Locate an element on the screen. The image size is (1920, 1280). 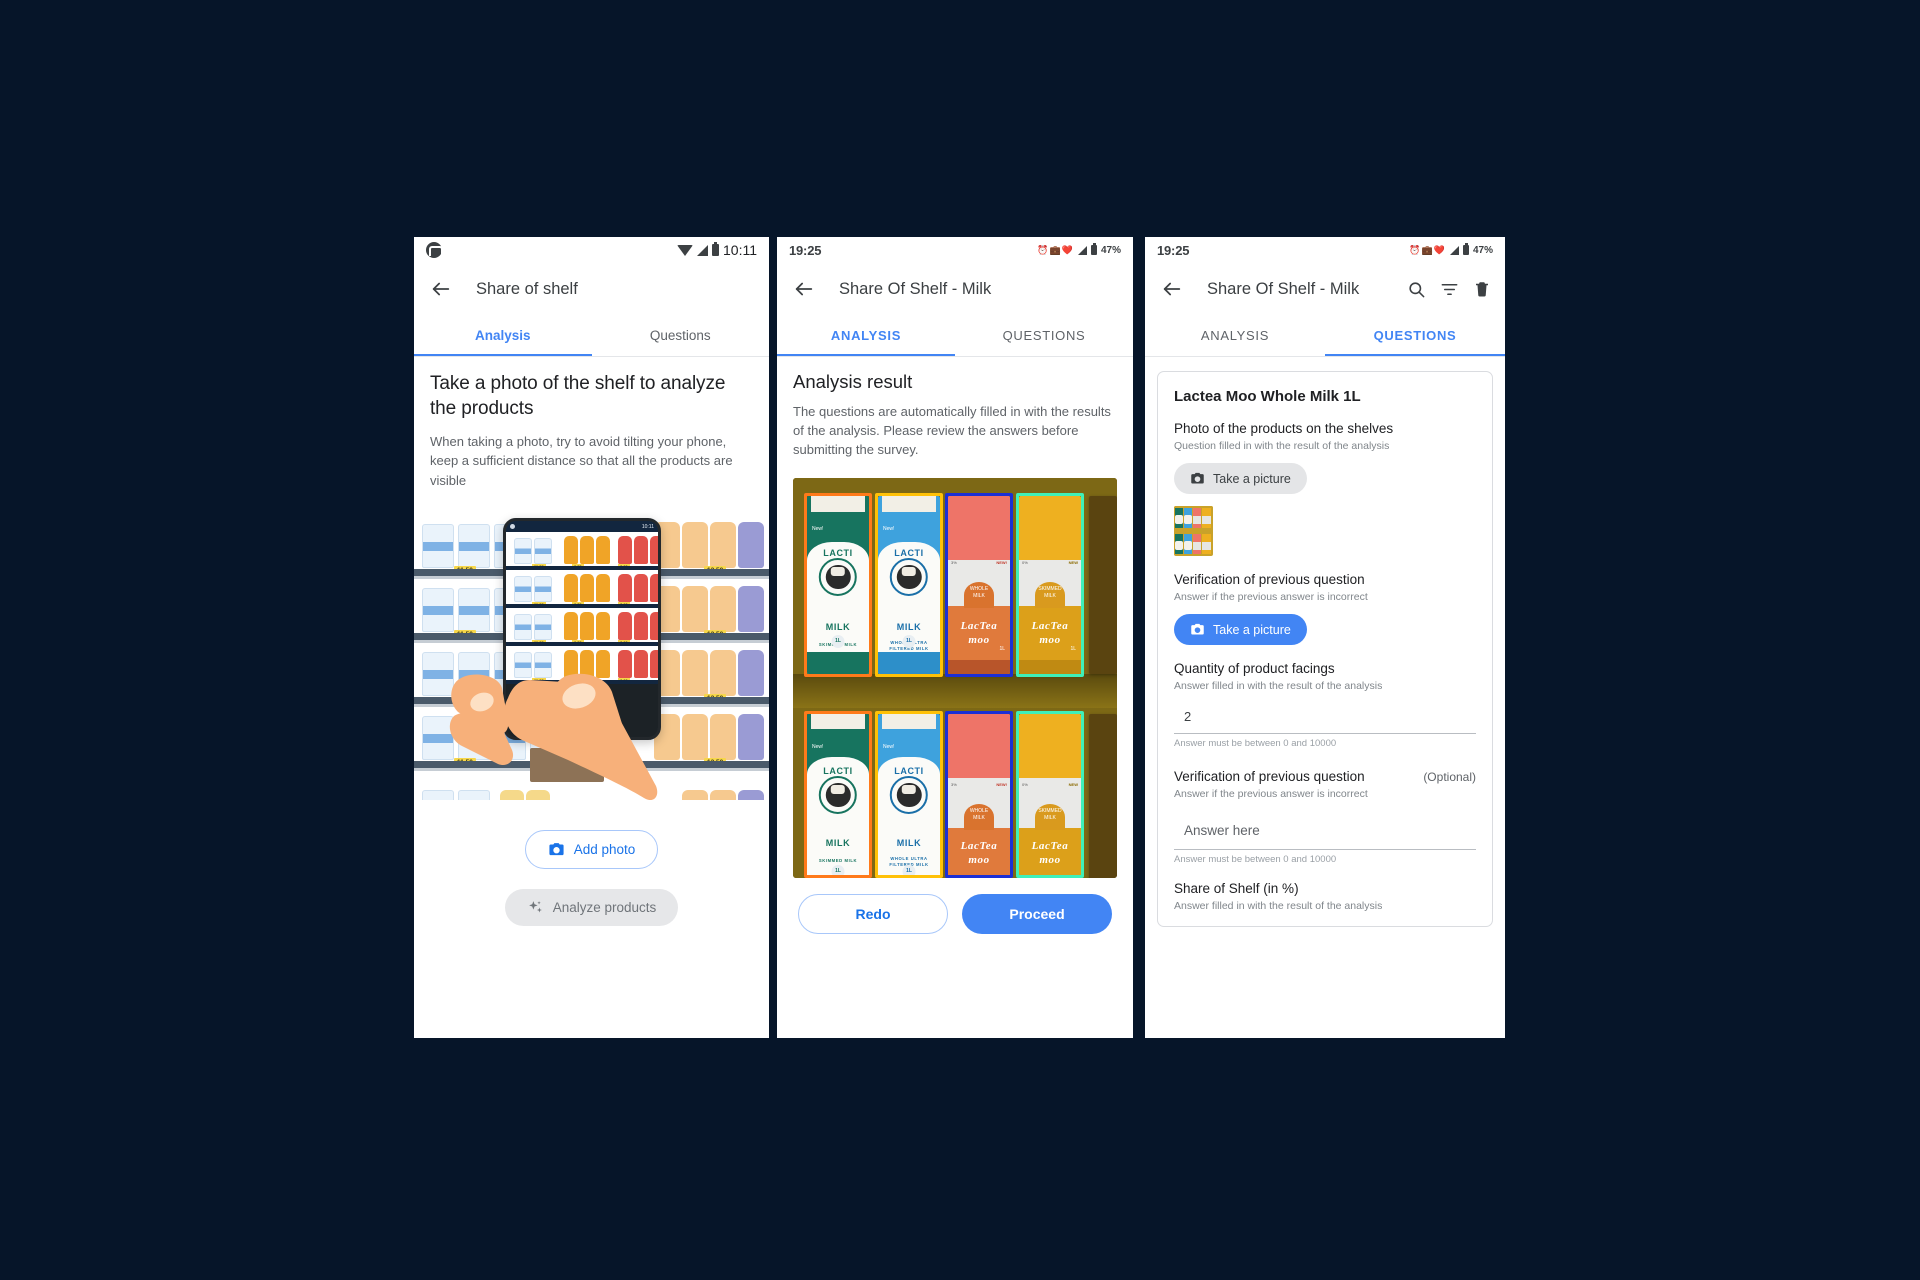
delete-icon is located at coordinates (1482, 289).